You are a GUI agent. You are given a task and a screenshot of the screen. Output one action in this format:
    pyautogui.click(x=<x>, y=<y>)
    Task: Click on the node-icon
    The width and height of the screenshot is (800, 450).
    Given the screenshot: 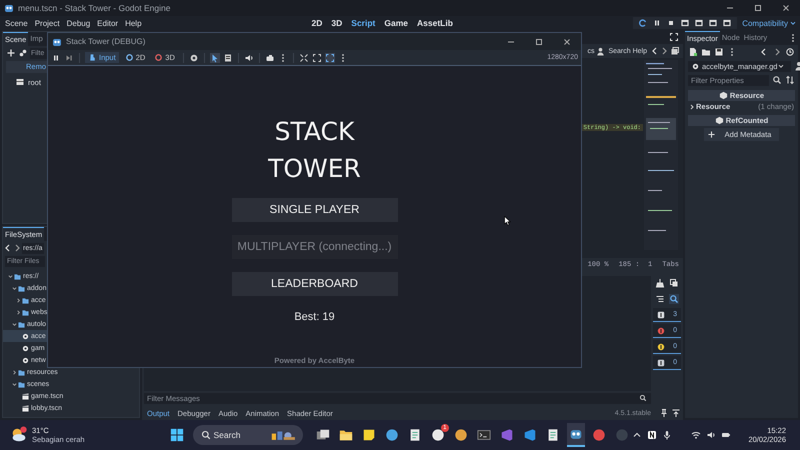 What is the action you would take?
    pyautogui.click(x=20, y=82)
    